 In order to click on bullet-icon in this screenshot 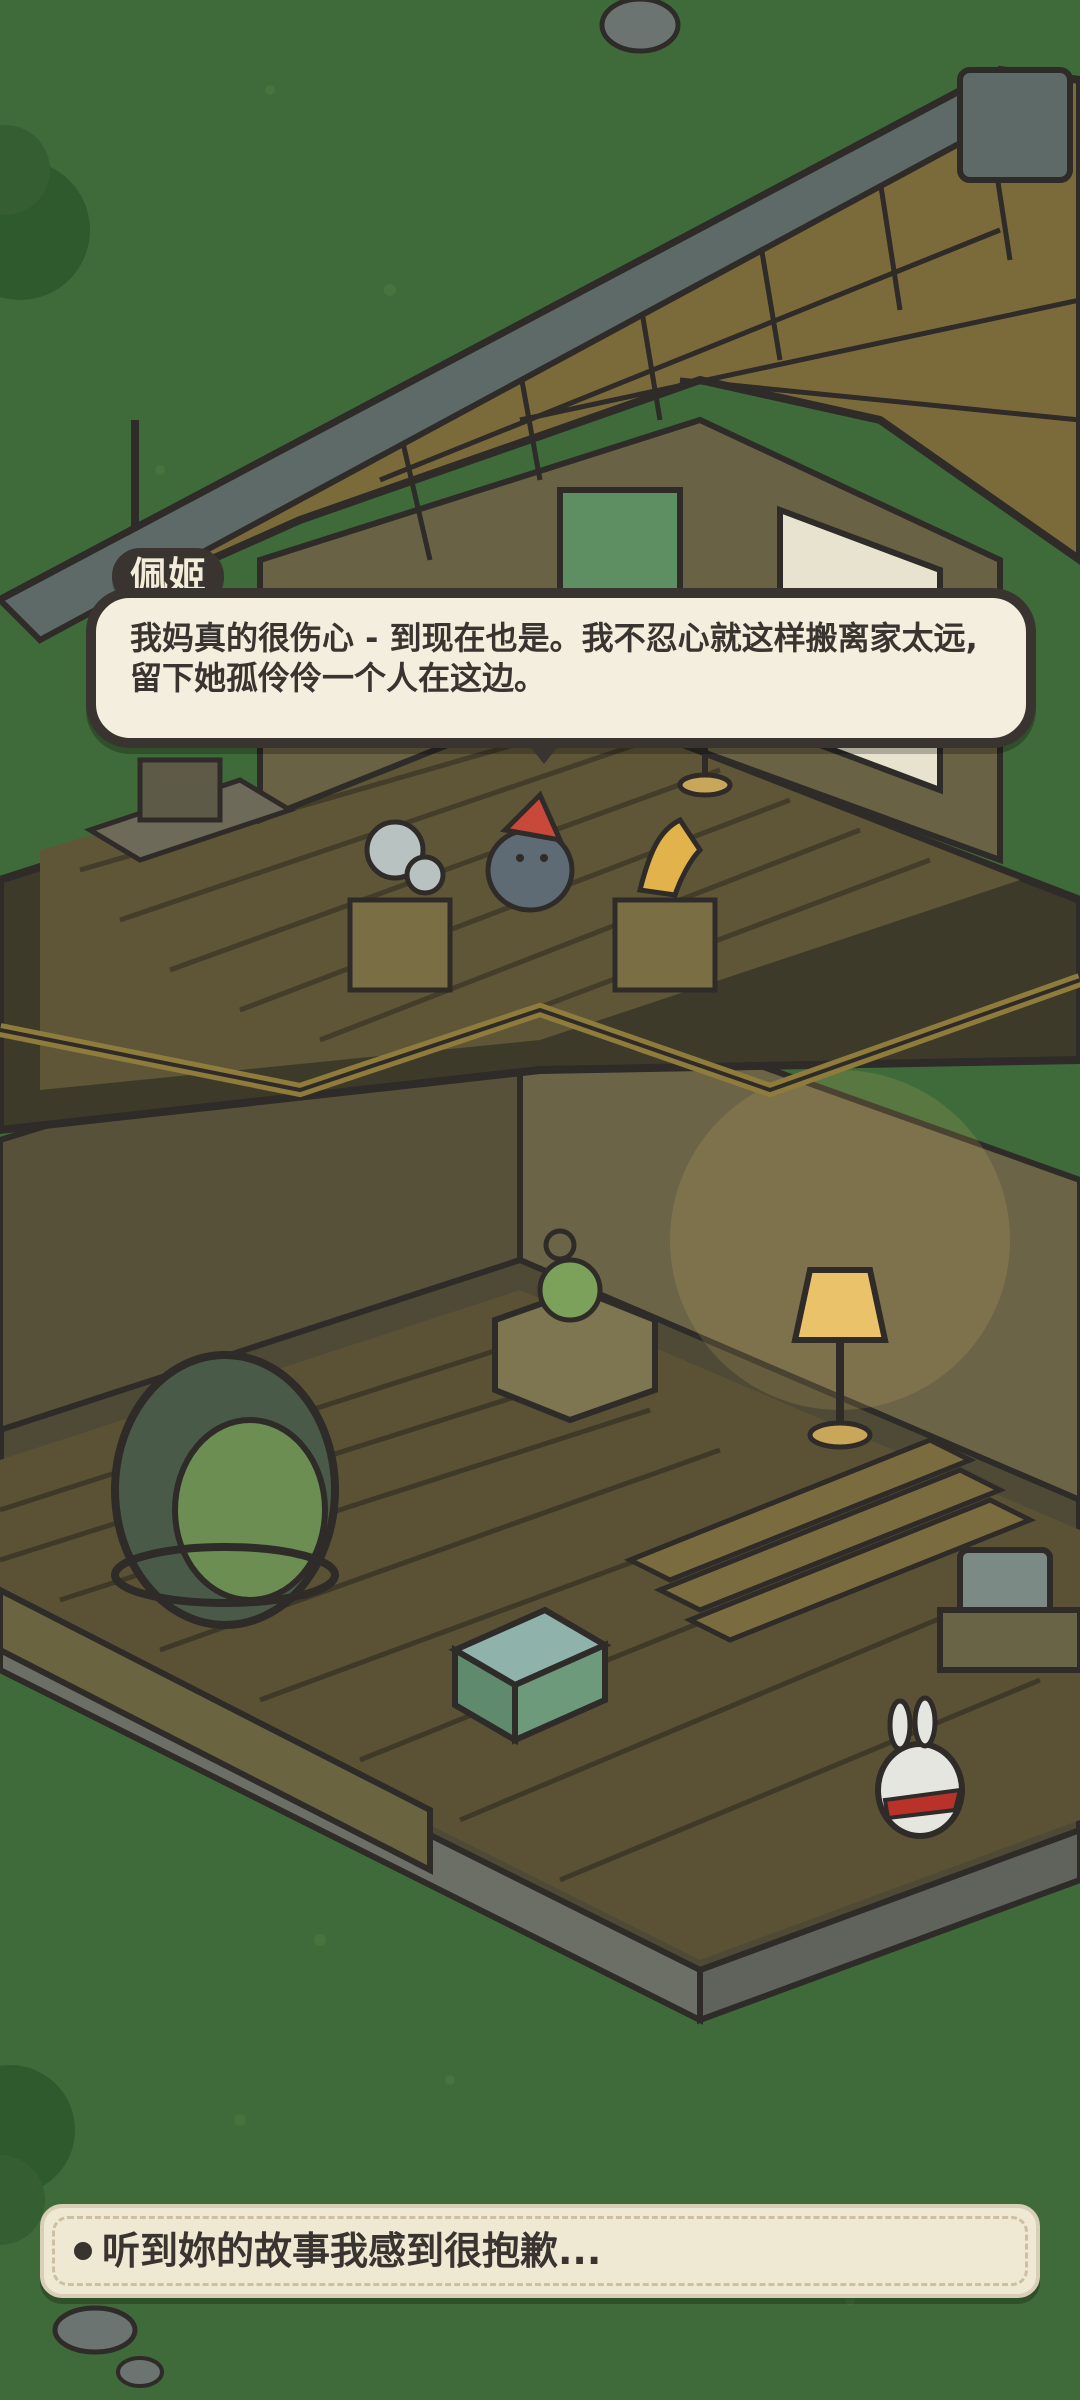, I will do `click(83, 2251)`.